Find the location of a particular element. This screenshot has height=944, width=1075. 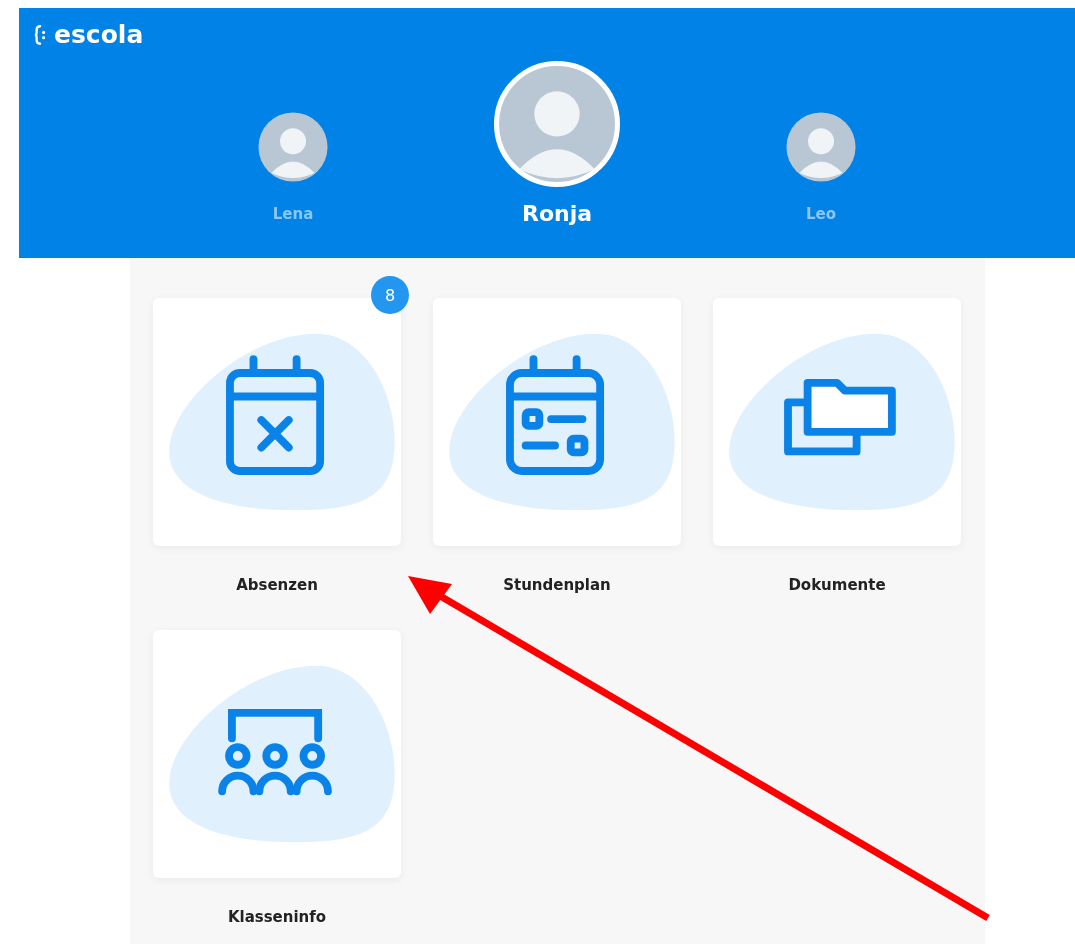

child-name: Leo is located at coordinates (820, 214).